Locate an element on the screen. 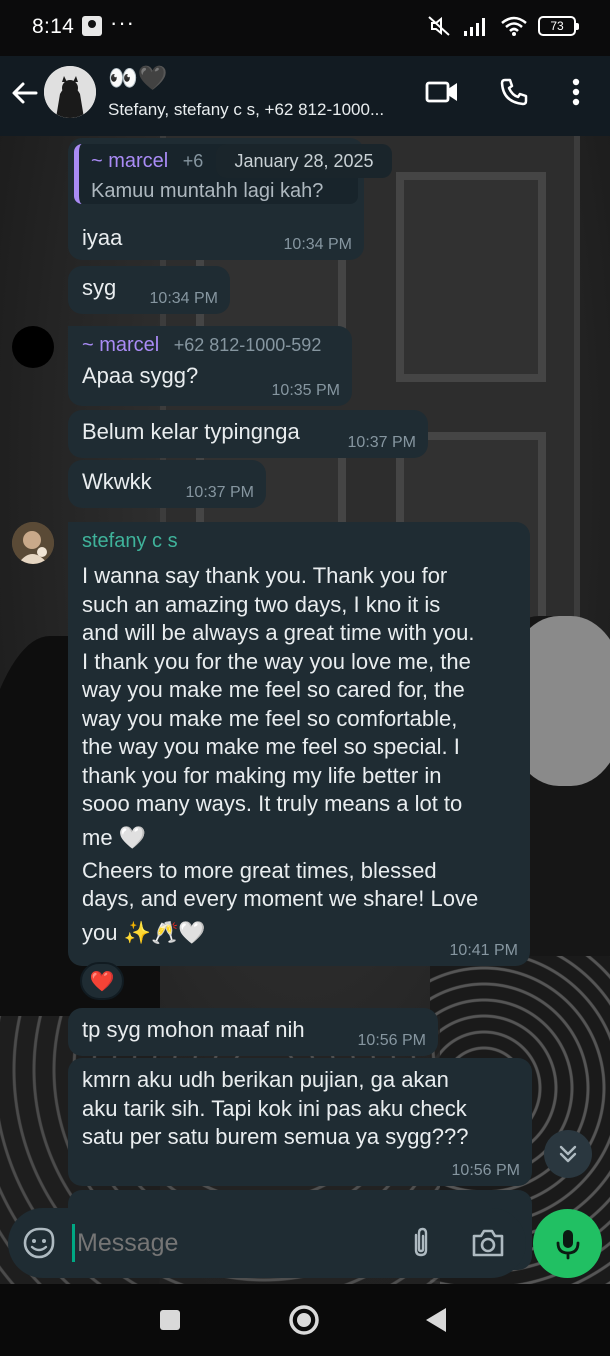 The width and height of the screenshot is (610, 1356). sender-avatar-marcel is located at coordinates (33, 347).